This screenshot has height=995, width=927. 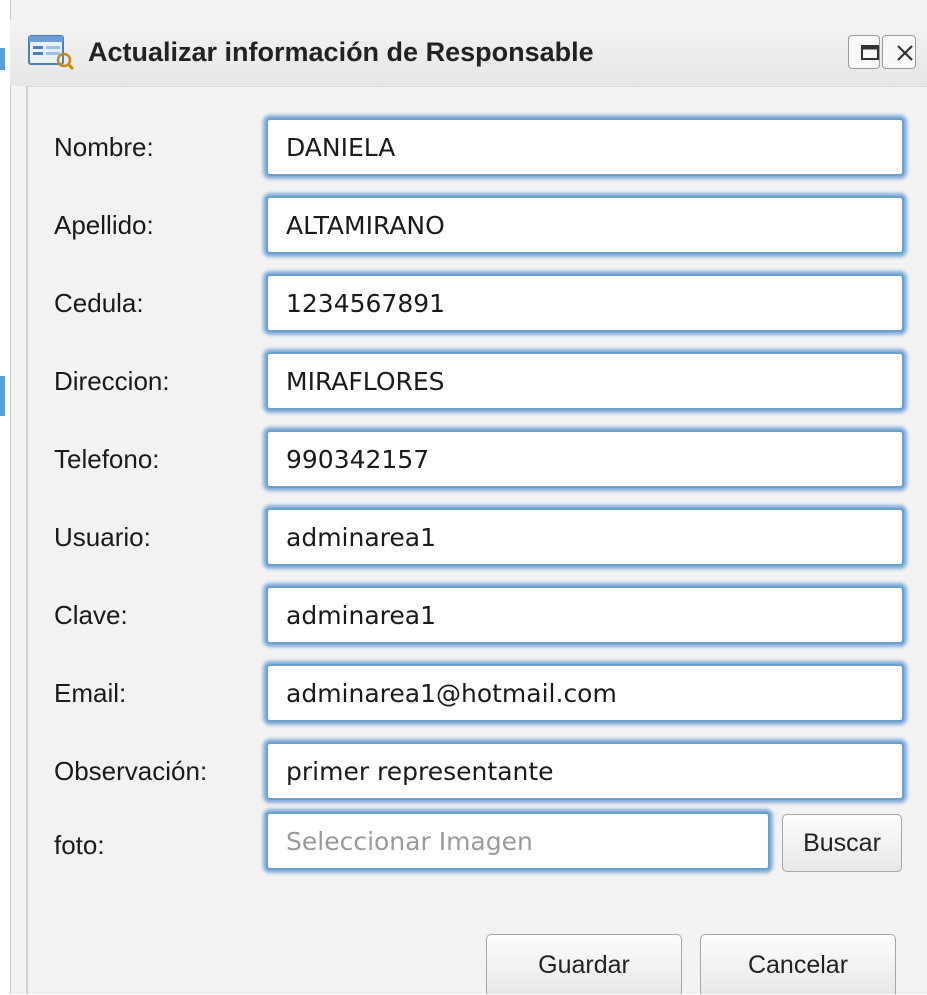 What do you see at coordinates (99, 303) in the screenshot?
I see `cedula-label: Cedula:` at bounding box center [99, 303].